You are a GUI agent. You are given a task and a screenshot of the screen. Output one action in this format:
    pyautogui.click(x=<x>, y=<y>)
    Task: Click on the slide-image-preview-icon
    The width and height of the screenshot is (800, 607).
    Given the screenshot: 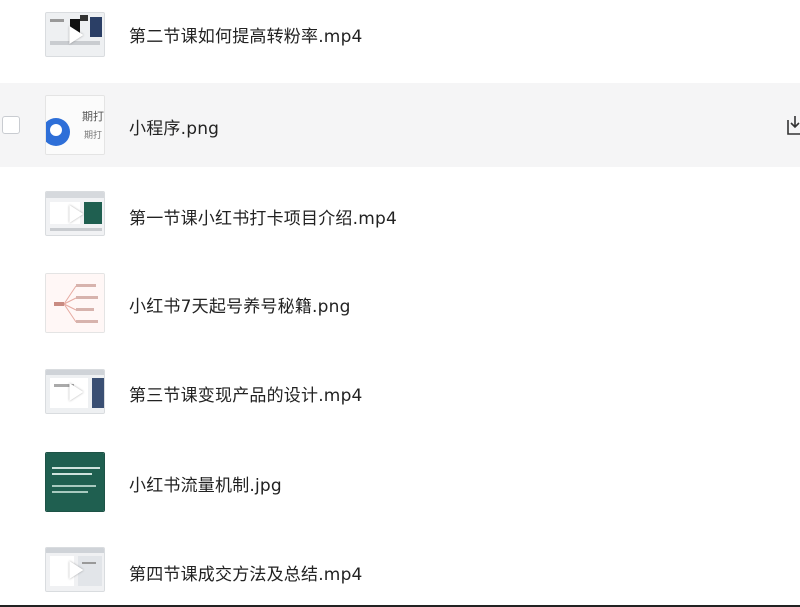 What is the action you would take?
    pyautogui.click(x=75, y=482)
    